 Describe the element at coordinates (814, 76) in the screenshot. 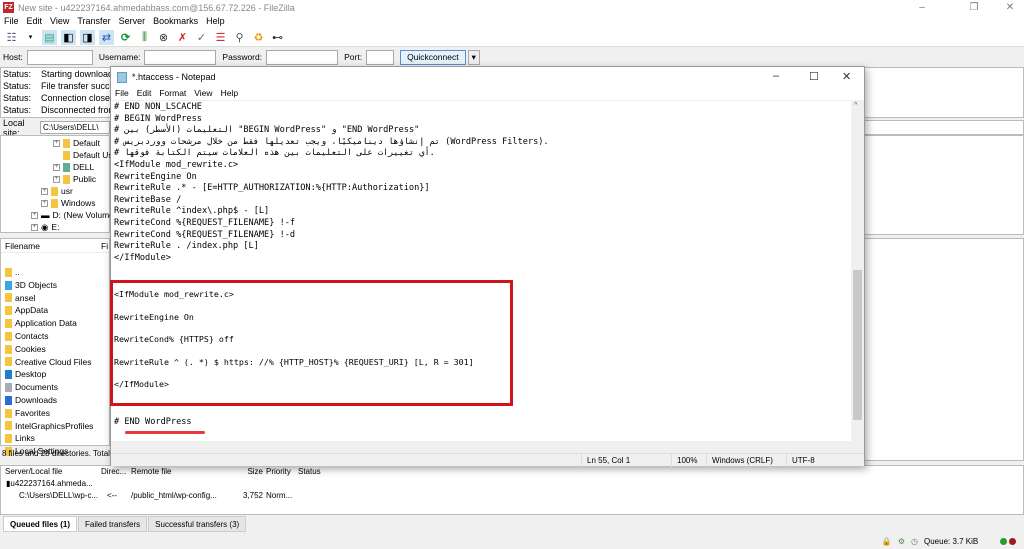

I see `notepad-maximize-icon: ☐` at that location.